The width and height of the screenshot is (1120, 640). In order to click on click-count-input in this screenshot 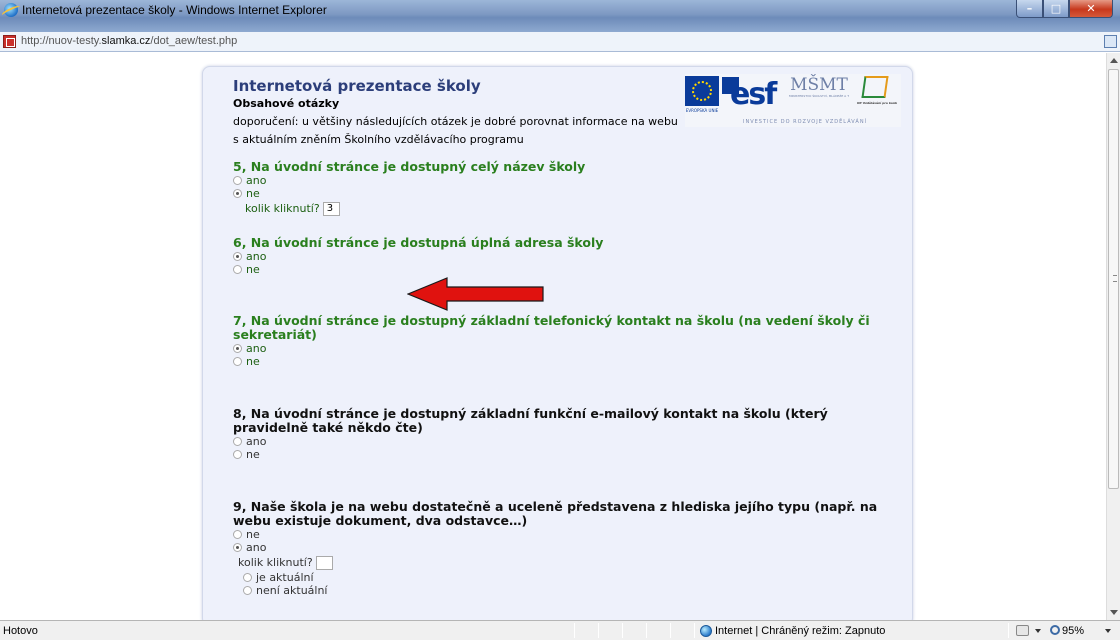, I will do `click(324, 562)`.